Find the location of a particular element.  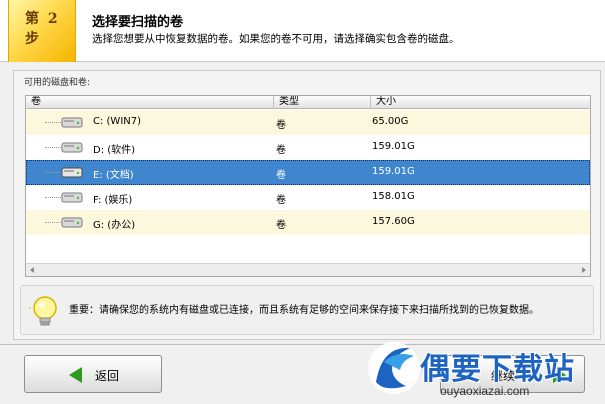

step-number: 第 2 步 is located at coordinates (42, 29).